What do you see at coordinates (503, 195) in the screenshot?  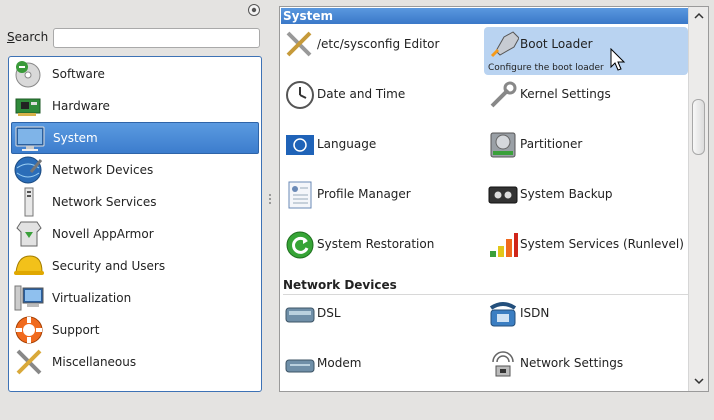 I see `system-backup-icon` at bounding box center [503, 195].